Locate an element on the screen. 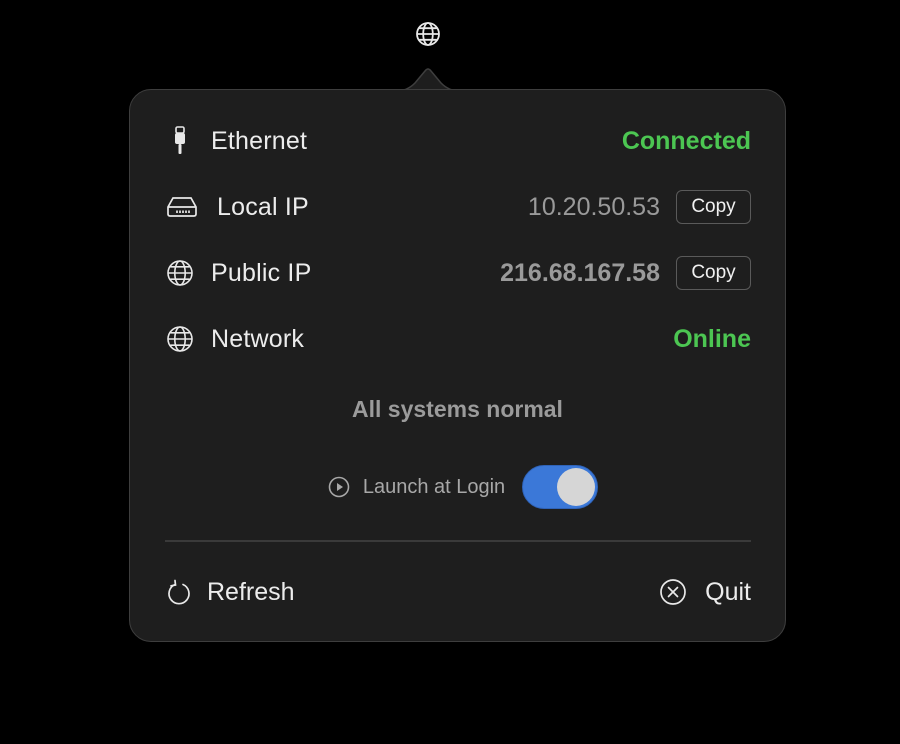  public-ip-row: Public IP 216.68.167.58 Copy is located at coordinates (458, 273).